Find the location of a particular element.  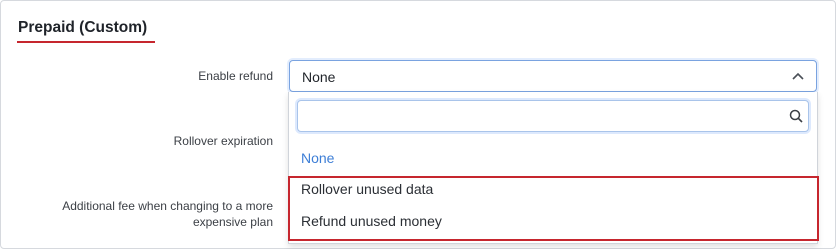

dropdown-option-refund-unused-money: Refund unused money is located at coordinates (371, 221).